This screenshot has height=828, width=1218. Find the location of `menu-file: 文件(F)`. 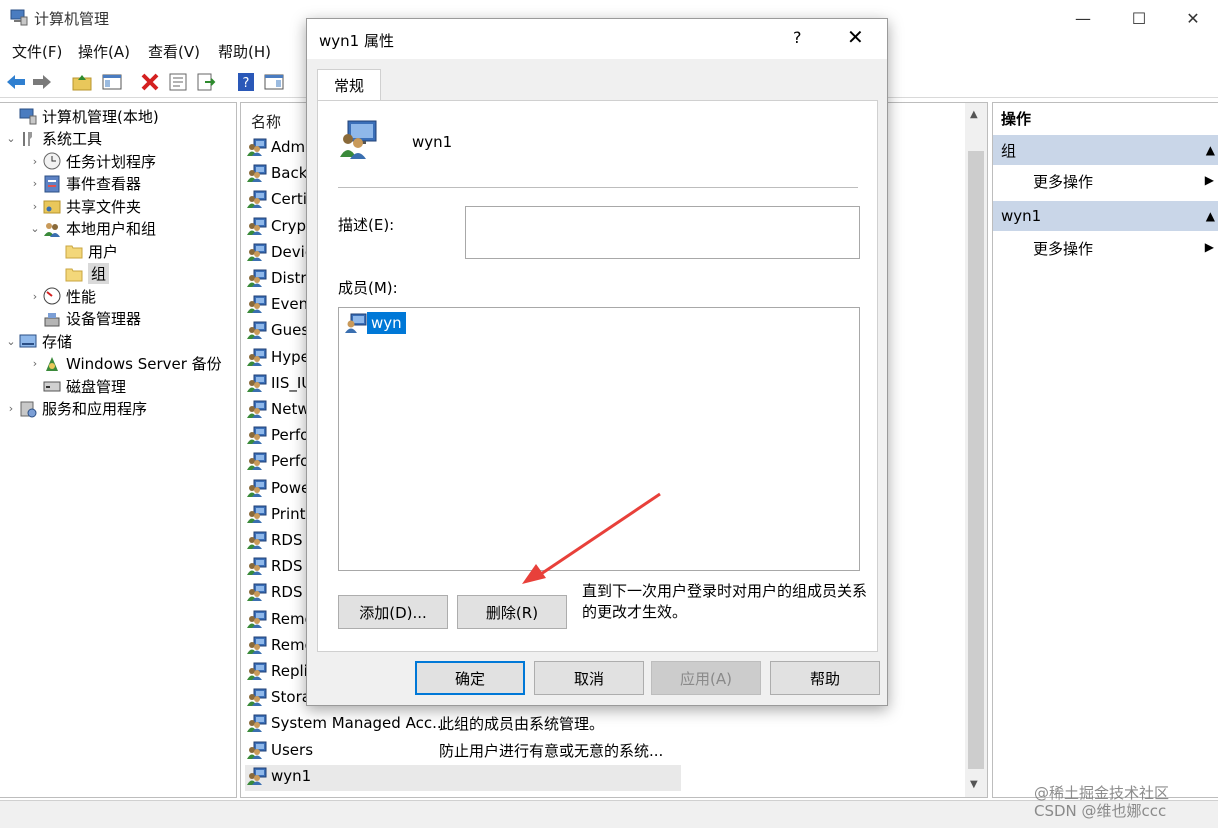

menu-file: 文件(F) is located at coordinates (37, 51).